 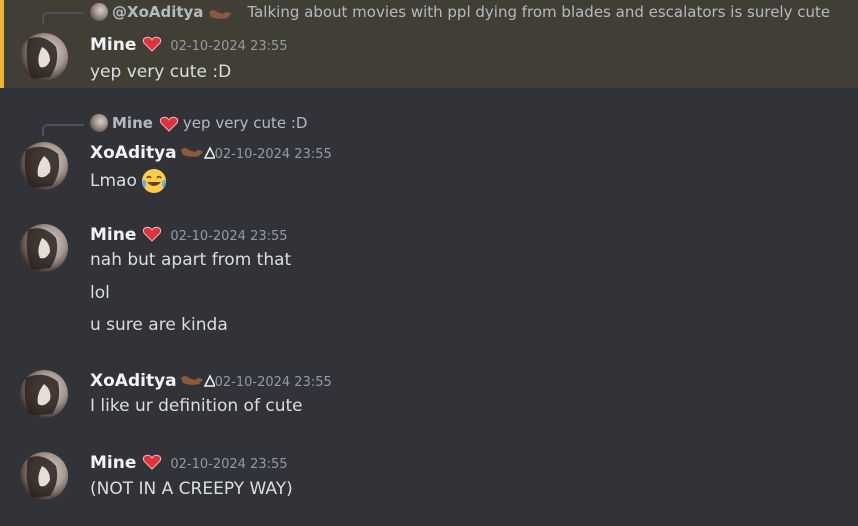 I want to click on reply-author: Mine, so click(x=132, y=123).